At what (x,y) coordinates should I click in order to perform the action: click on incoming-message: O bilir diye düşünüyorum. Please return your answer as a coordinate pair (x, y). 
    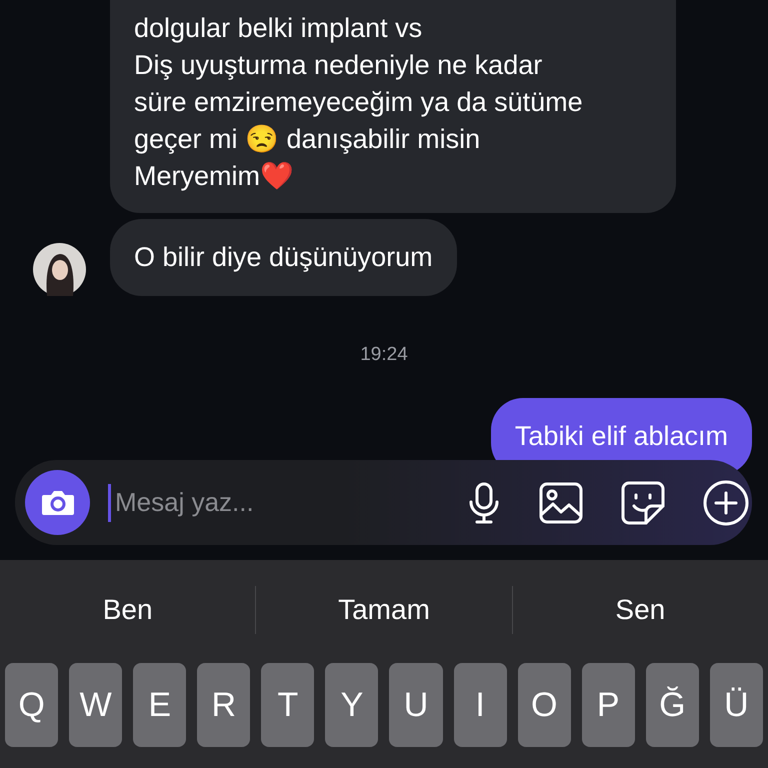
    Looking at the image, I should click on (283, 257).